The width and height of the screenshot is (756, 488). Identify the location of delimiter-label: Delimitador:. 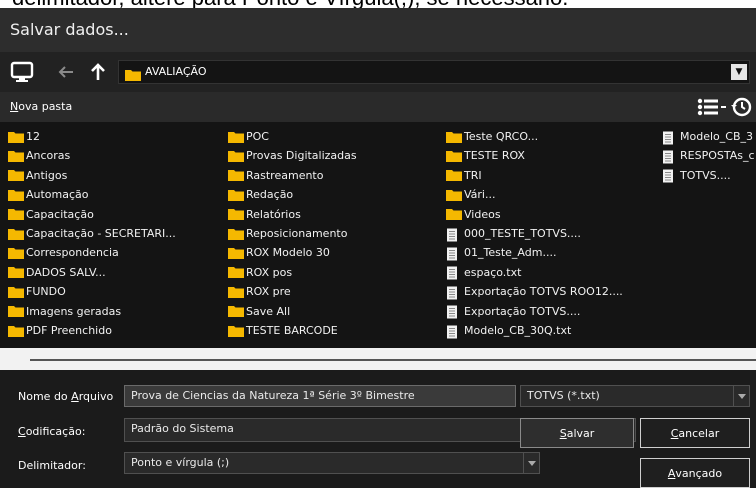
(52, 465).